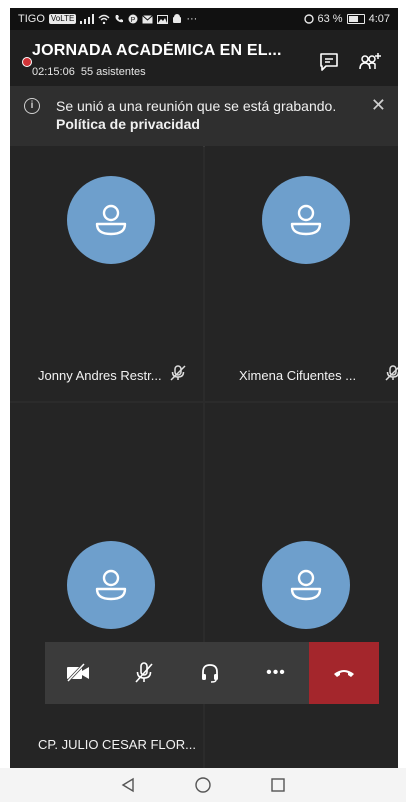 Image resolution: width=406 pixels, height=802 pixels. Describe the element at coordinates (148, 18) in the screenshot. I see `mail-icon` at that location.